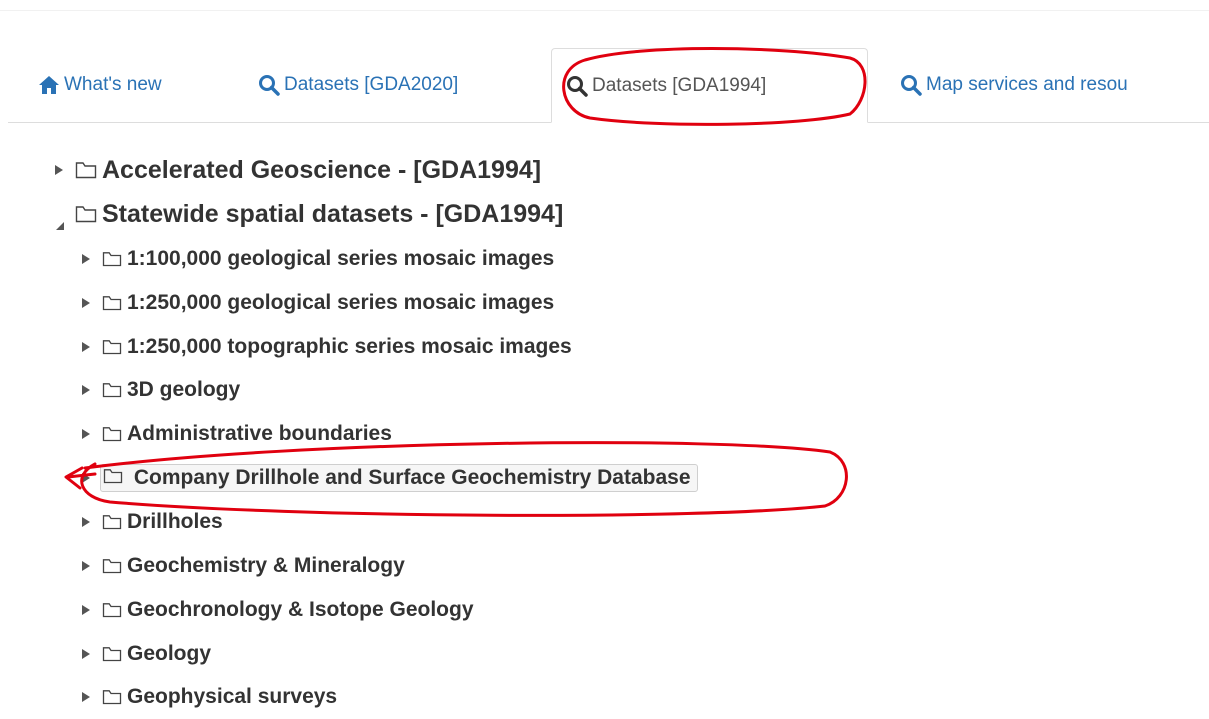 The image size is (1209, 719). What do you see at coordinates (175, 521) in the screenshot?
I see `tree-node-label: Drillholes` at bounding box center [175, 521].